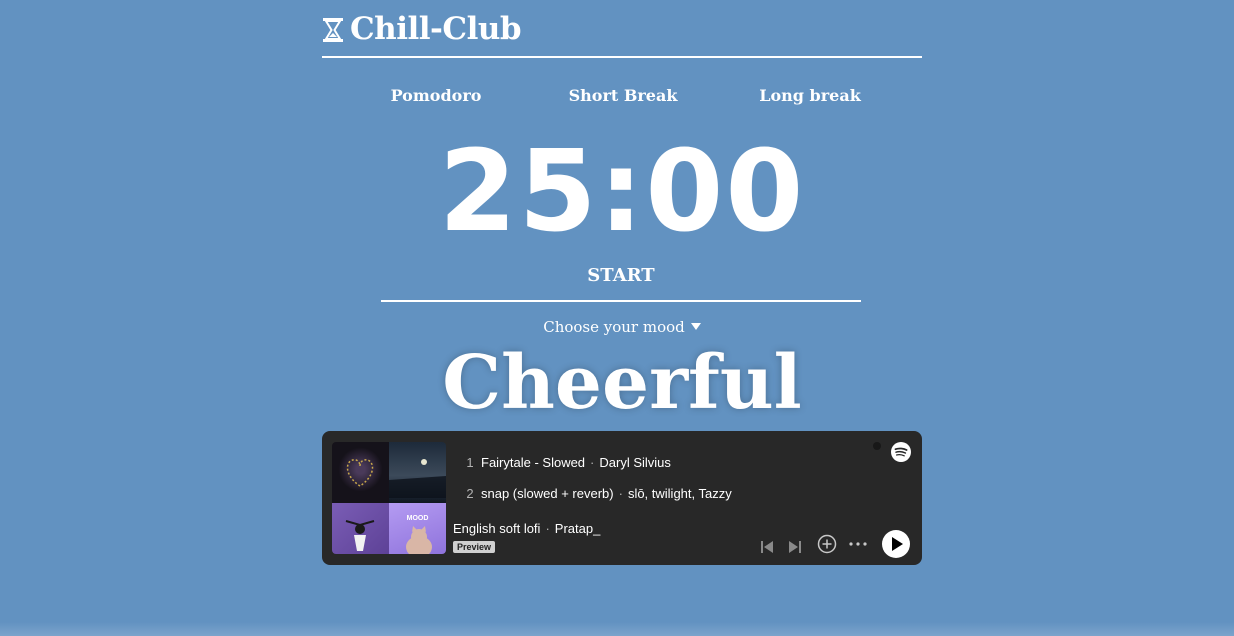 Image resolution: width=1234 pixels, height=636 pixels. Describe the element at coordinates (795, 547) in the screenshot. I see `skip-forward-icon` at that location.